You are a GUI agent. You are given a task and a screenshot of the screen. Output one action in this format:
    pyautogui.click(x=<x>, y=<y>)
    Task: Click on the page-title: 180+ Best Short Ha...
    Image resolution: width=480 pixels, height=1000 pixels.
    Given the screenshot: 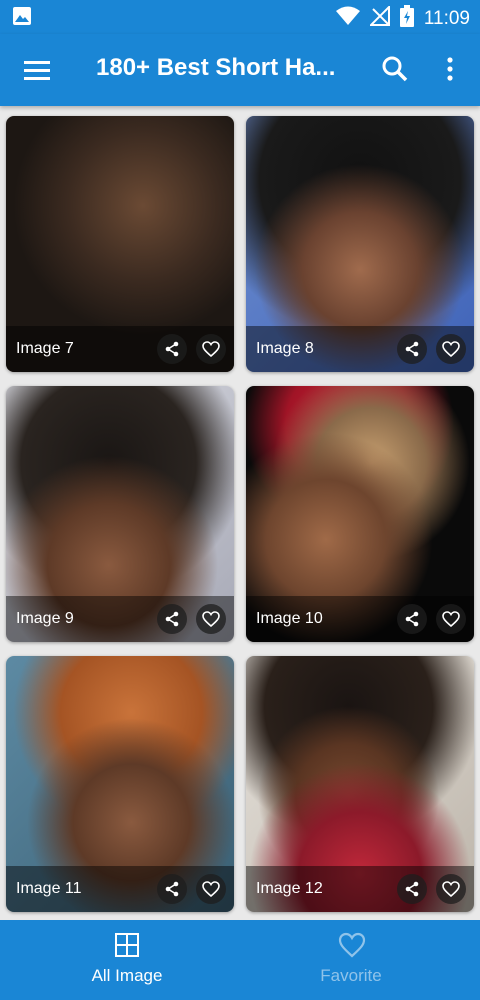 What is the action you would take?
    pyautogui.click(x=216, y=67)
    